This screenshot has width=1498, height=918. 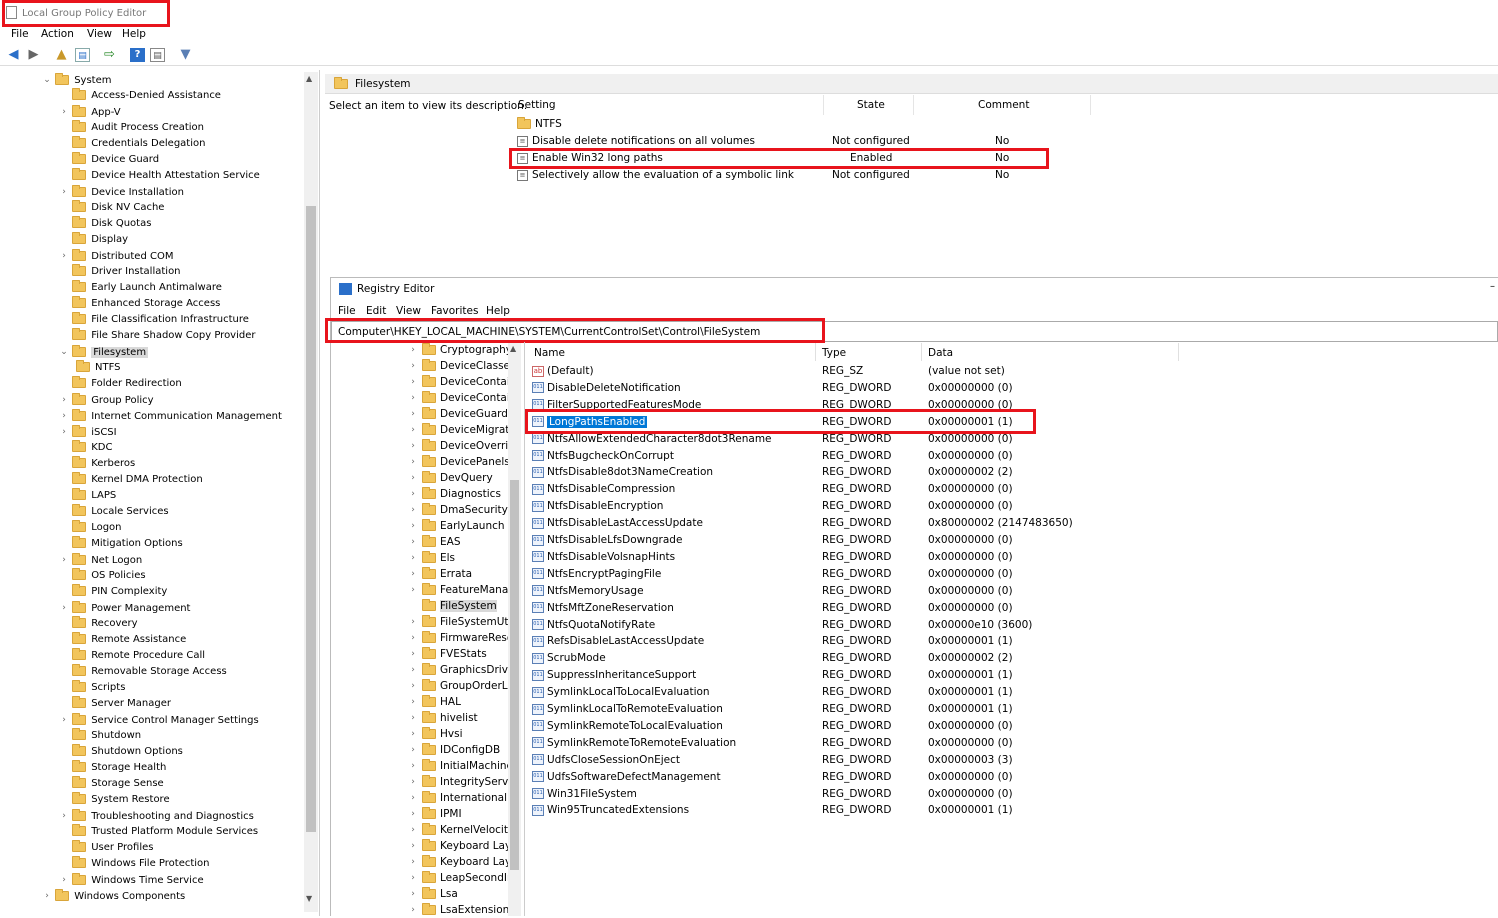 What do you see at coordinates (122, 640) in the screenshot?
I see `tree-item-remote-assistance: Remote Assistance` at bounding box center [122, 640].